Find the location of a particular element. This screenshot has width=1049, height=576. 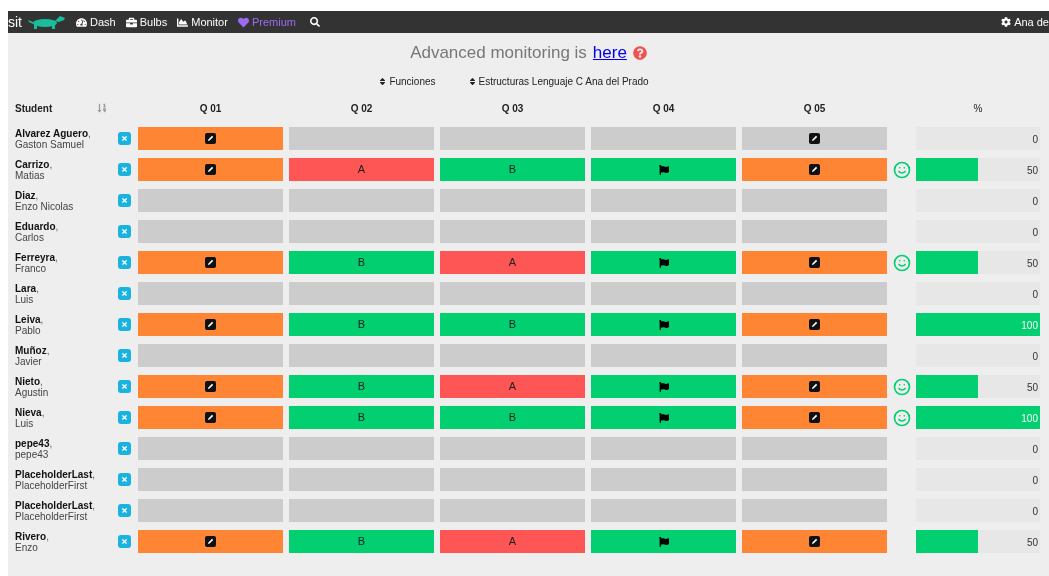

sort-icon is located at coordinates (472, 81).